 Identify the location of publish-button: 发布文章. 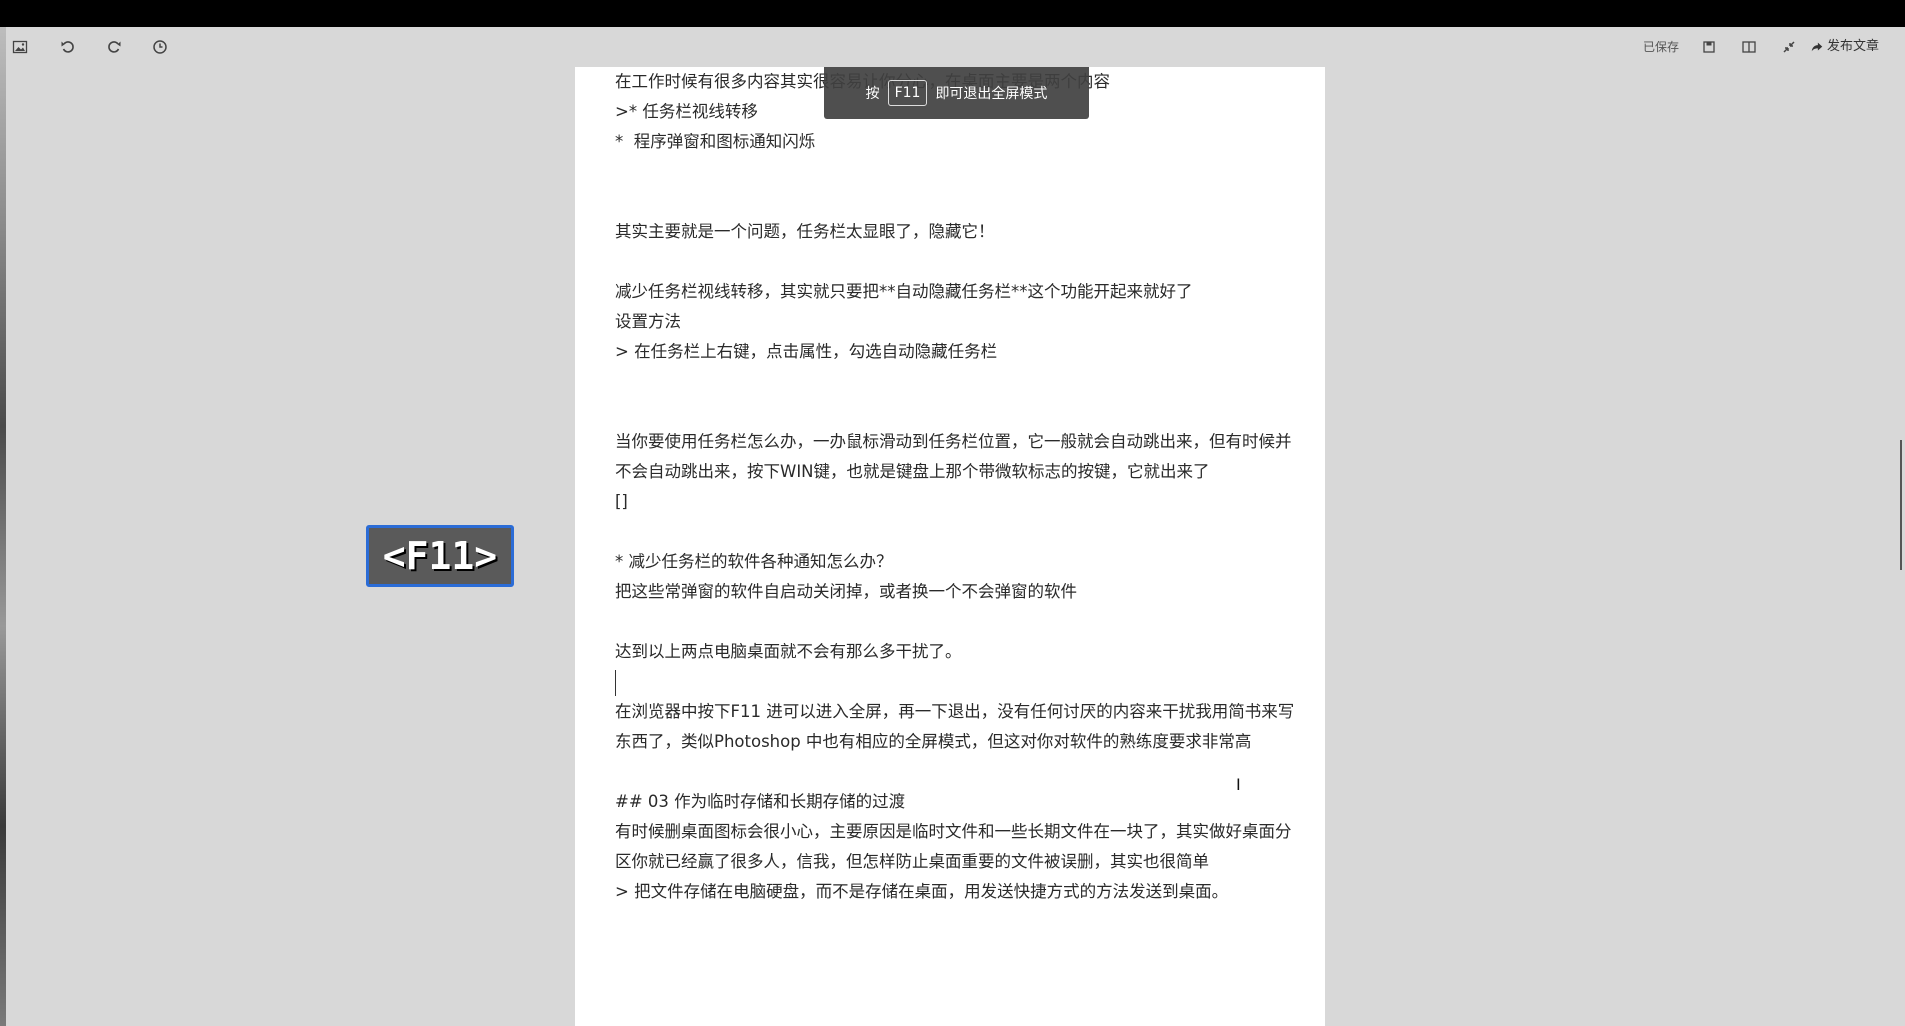
(1844, 47).